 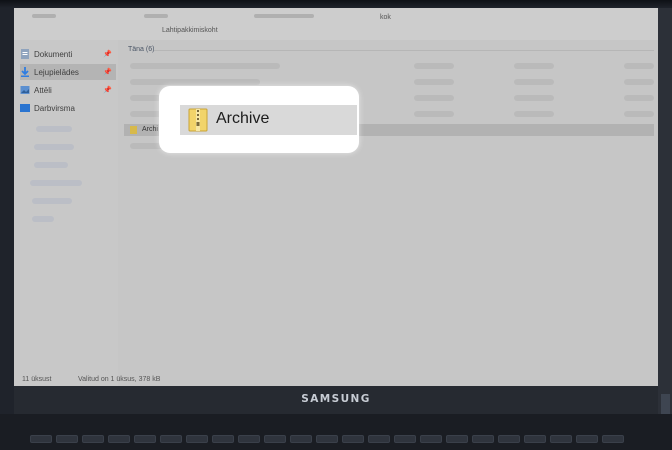 I want to click on group-divider, so click(x=404, y=50).